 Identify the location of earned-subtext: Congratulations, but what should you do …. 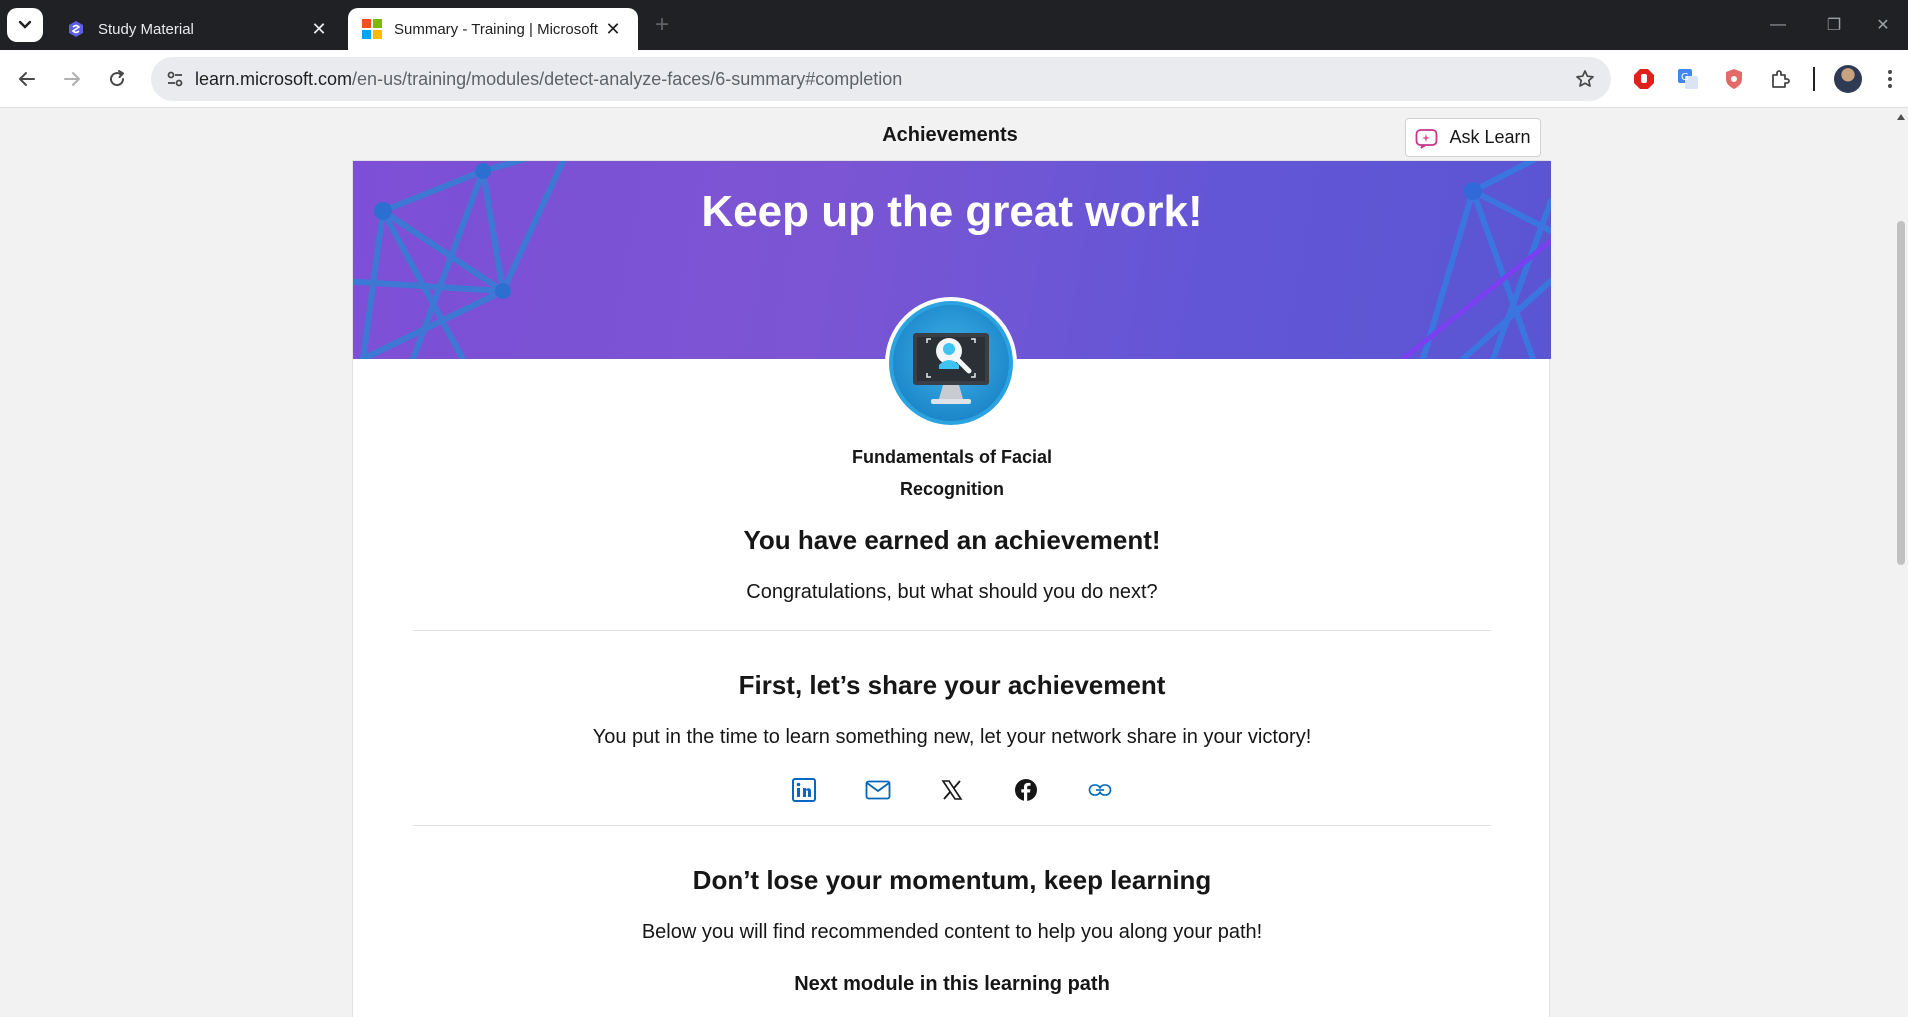
(952, 592).